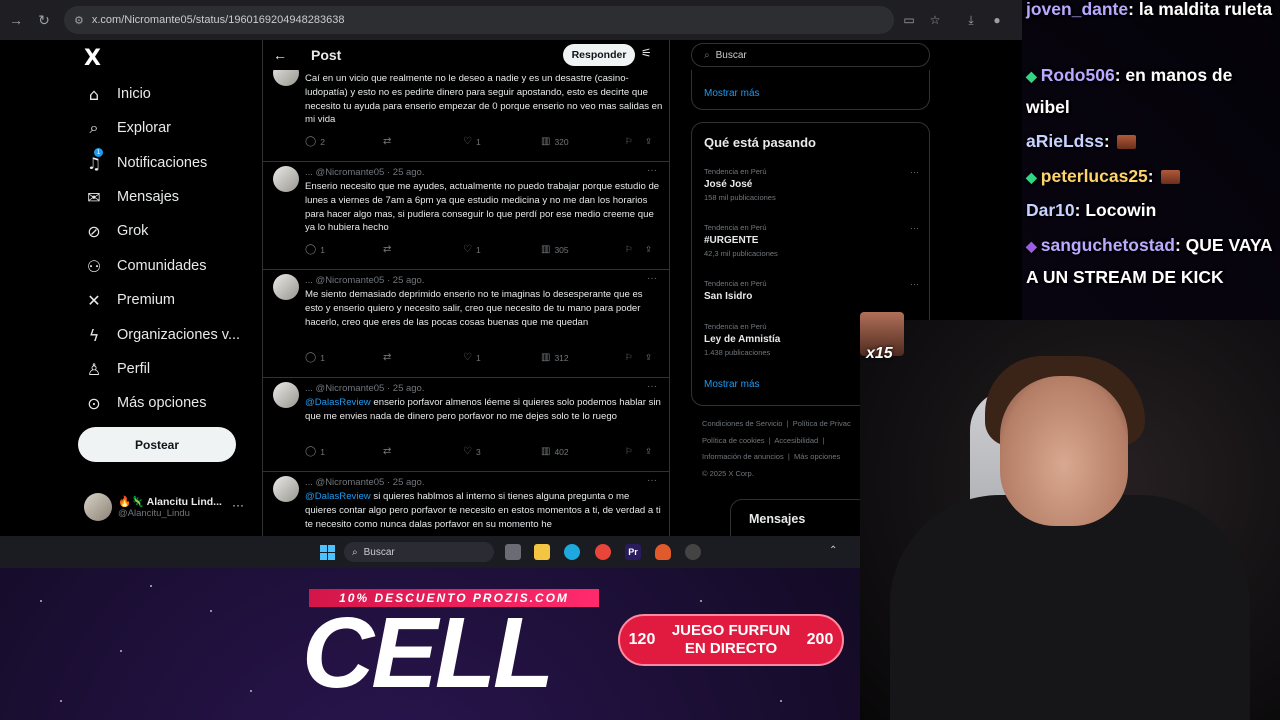  What do you see at coordinates (92, 58) in the screenshot?
I see `x-logo: X` at bounding box center [92, 58].